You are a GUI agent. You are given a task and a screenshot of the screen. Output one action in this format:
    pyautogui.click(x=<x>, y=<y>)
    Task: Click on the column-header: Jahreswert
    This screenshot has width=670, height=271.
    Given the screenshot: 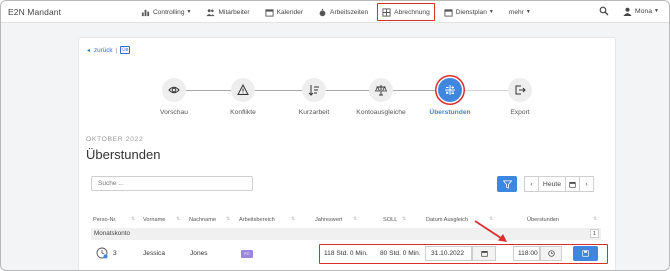 What is the action you would take?
    pyautogui.click(x=328, y=220)
    